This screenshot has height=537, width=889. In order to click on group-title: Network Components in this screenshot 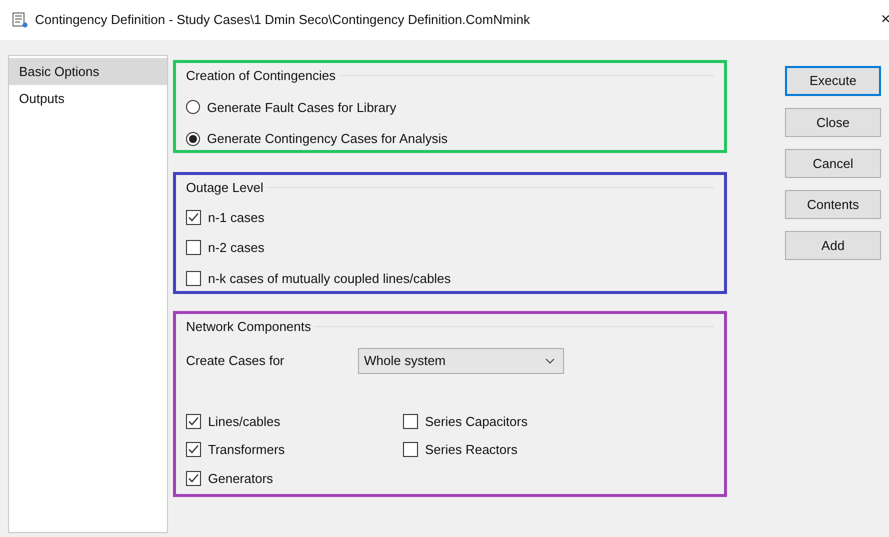, I will do `click(248, 327)`.